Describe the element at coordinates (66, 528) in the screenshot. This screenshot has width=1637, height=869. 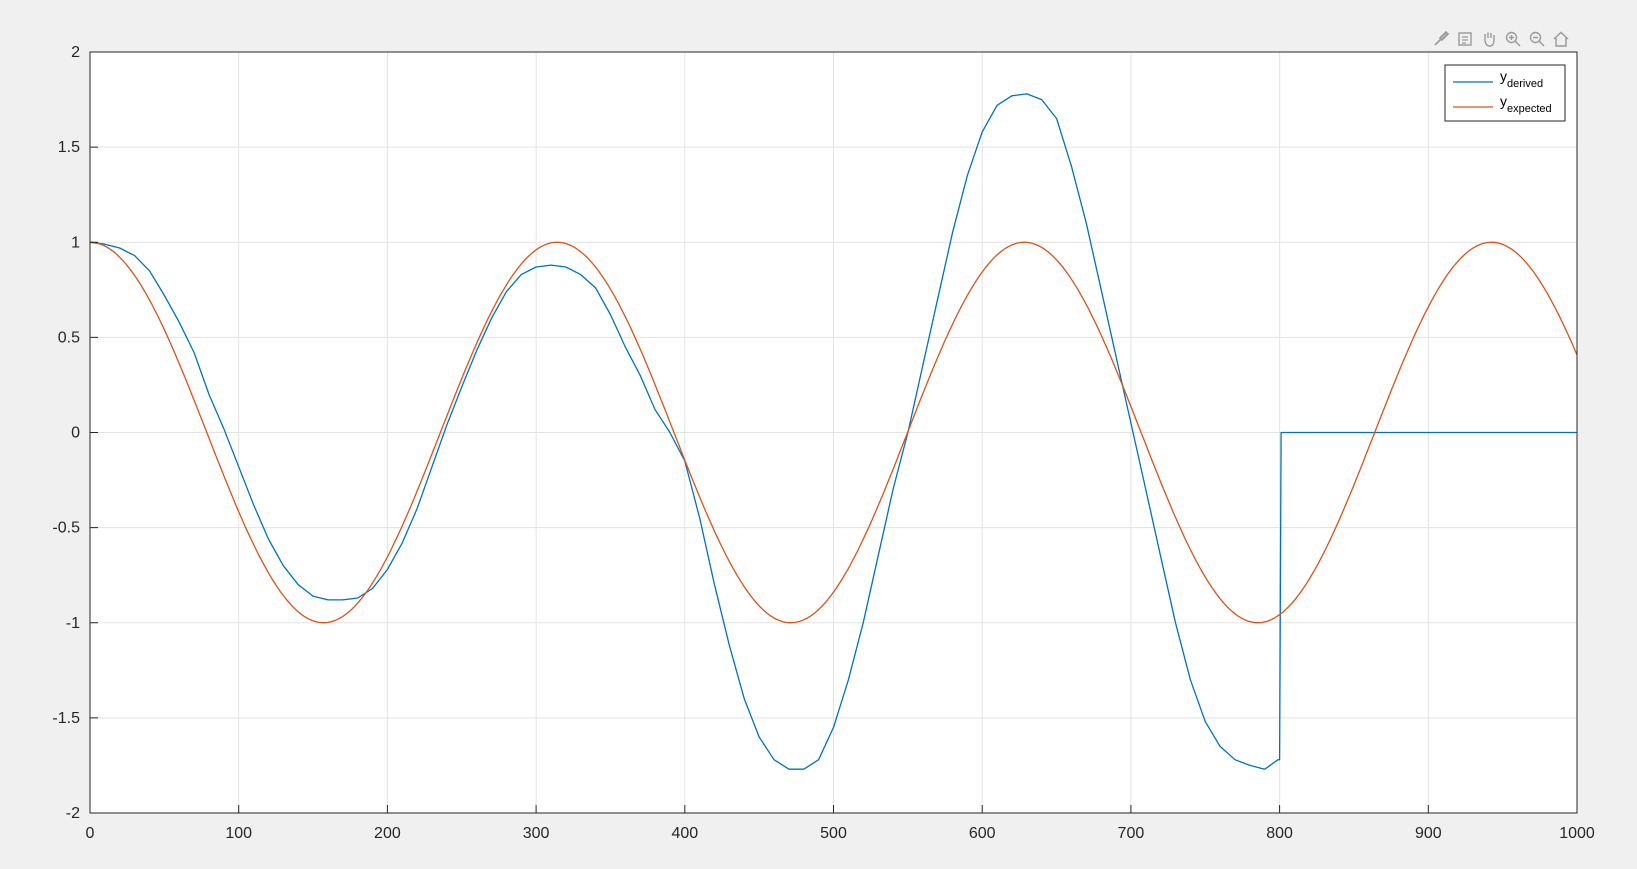
I see `y-tick-label: -0.5` at that location.